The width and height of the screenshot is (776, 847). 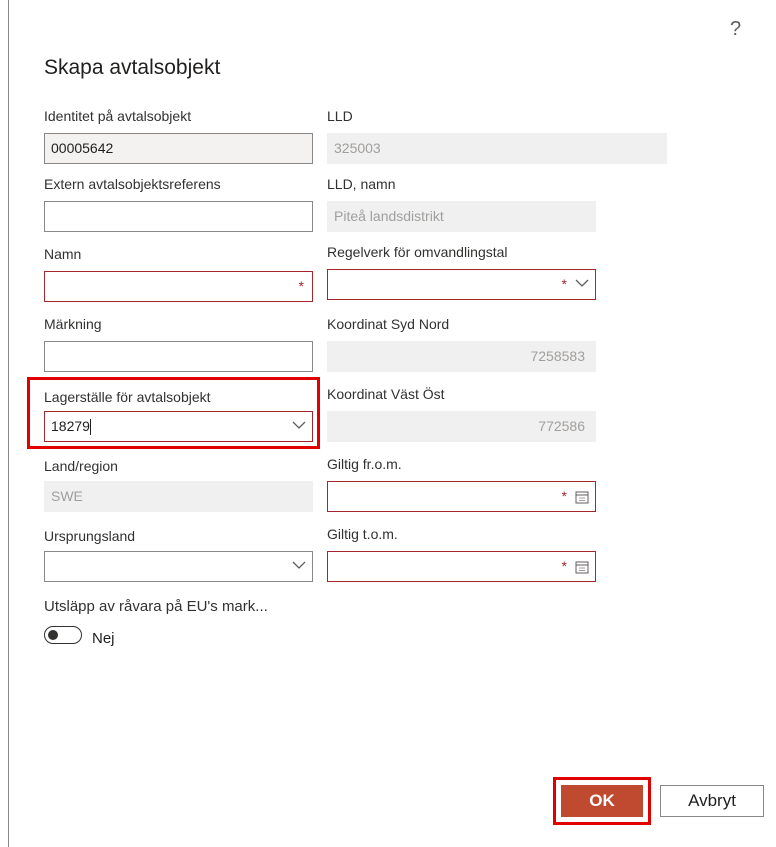 I want to click on land-field: SWE, so click(x=178, y=496).